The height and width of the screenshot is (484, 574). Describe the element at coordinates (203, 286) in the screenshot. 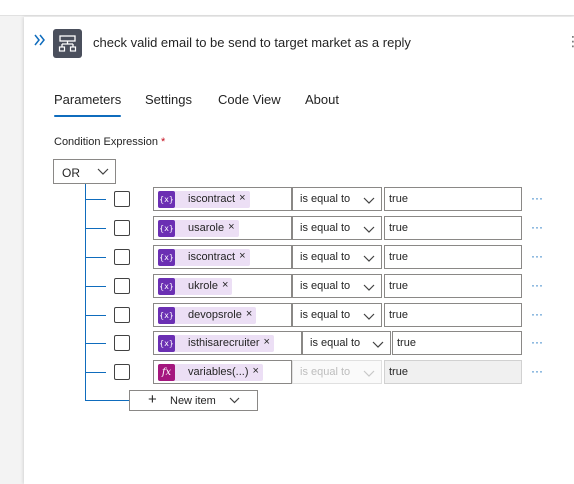

I see `token-label: ukrole` at that location.